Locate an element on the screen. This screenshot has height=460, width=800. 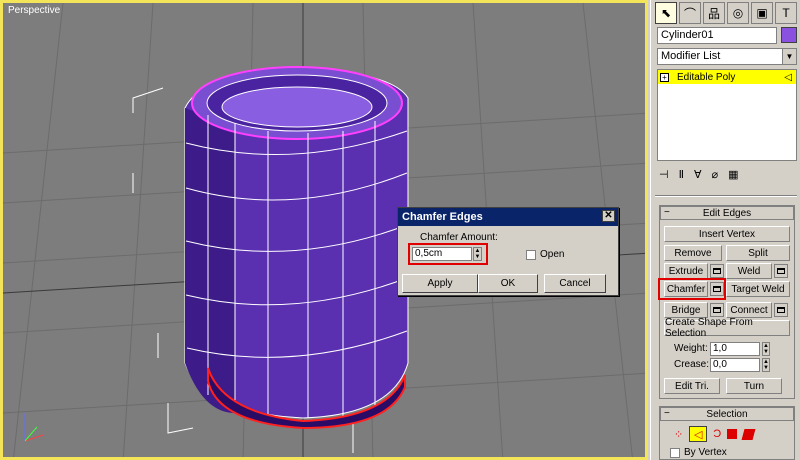
weight-field: 1,0 is located at coordinates (735, 349).